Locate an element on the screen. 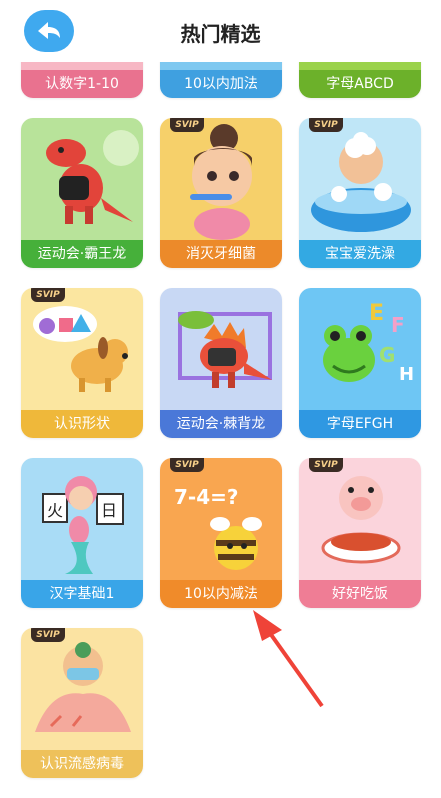  shapes-dog-icon is located at coordinates (80, 349).